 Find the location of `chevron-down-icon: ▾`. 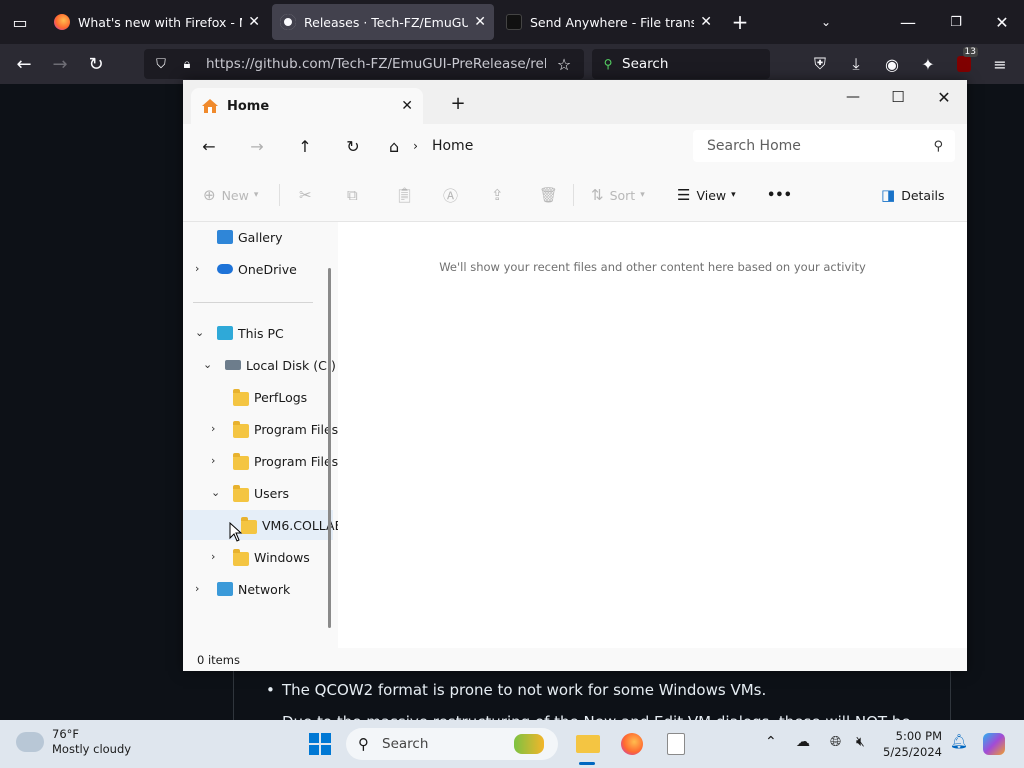

chevron-down-icon: ▾ is located at coordinates (642, 195).